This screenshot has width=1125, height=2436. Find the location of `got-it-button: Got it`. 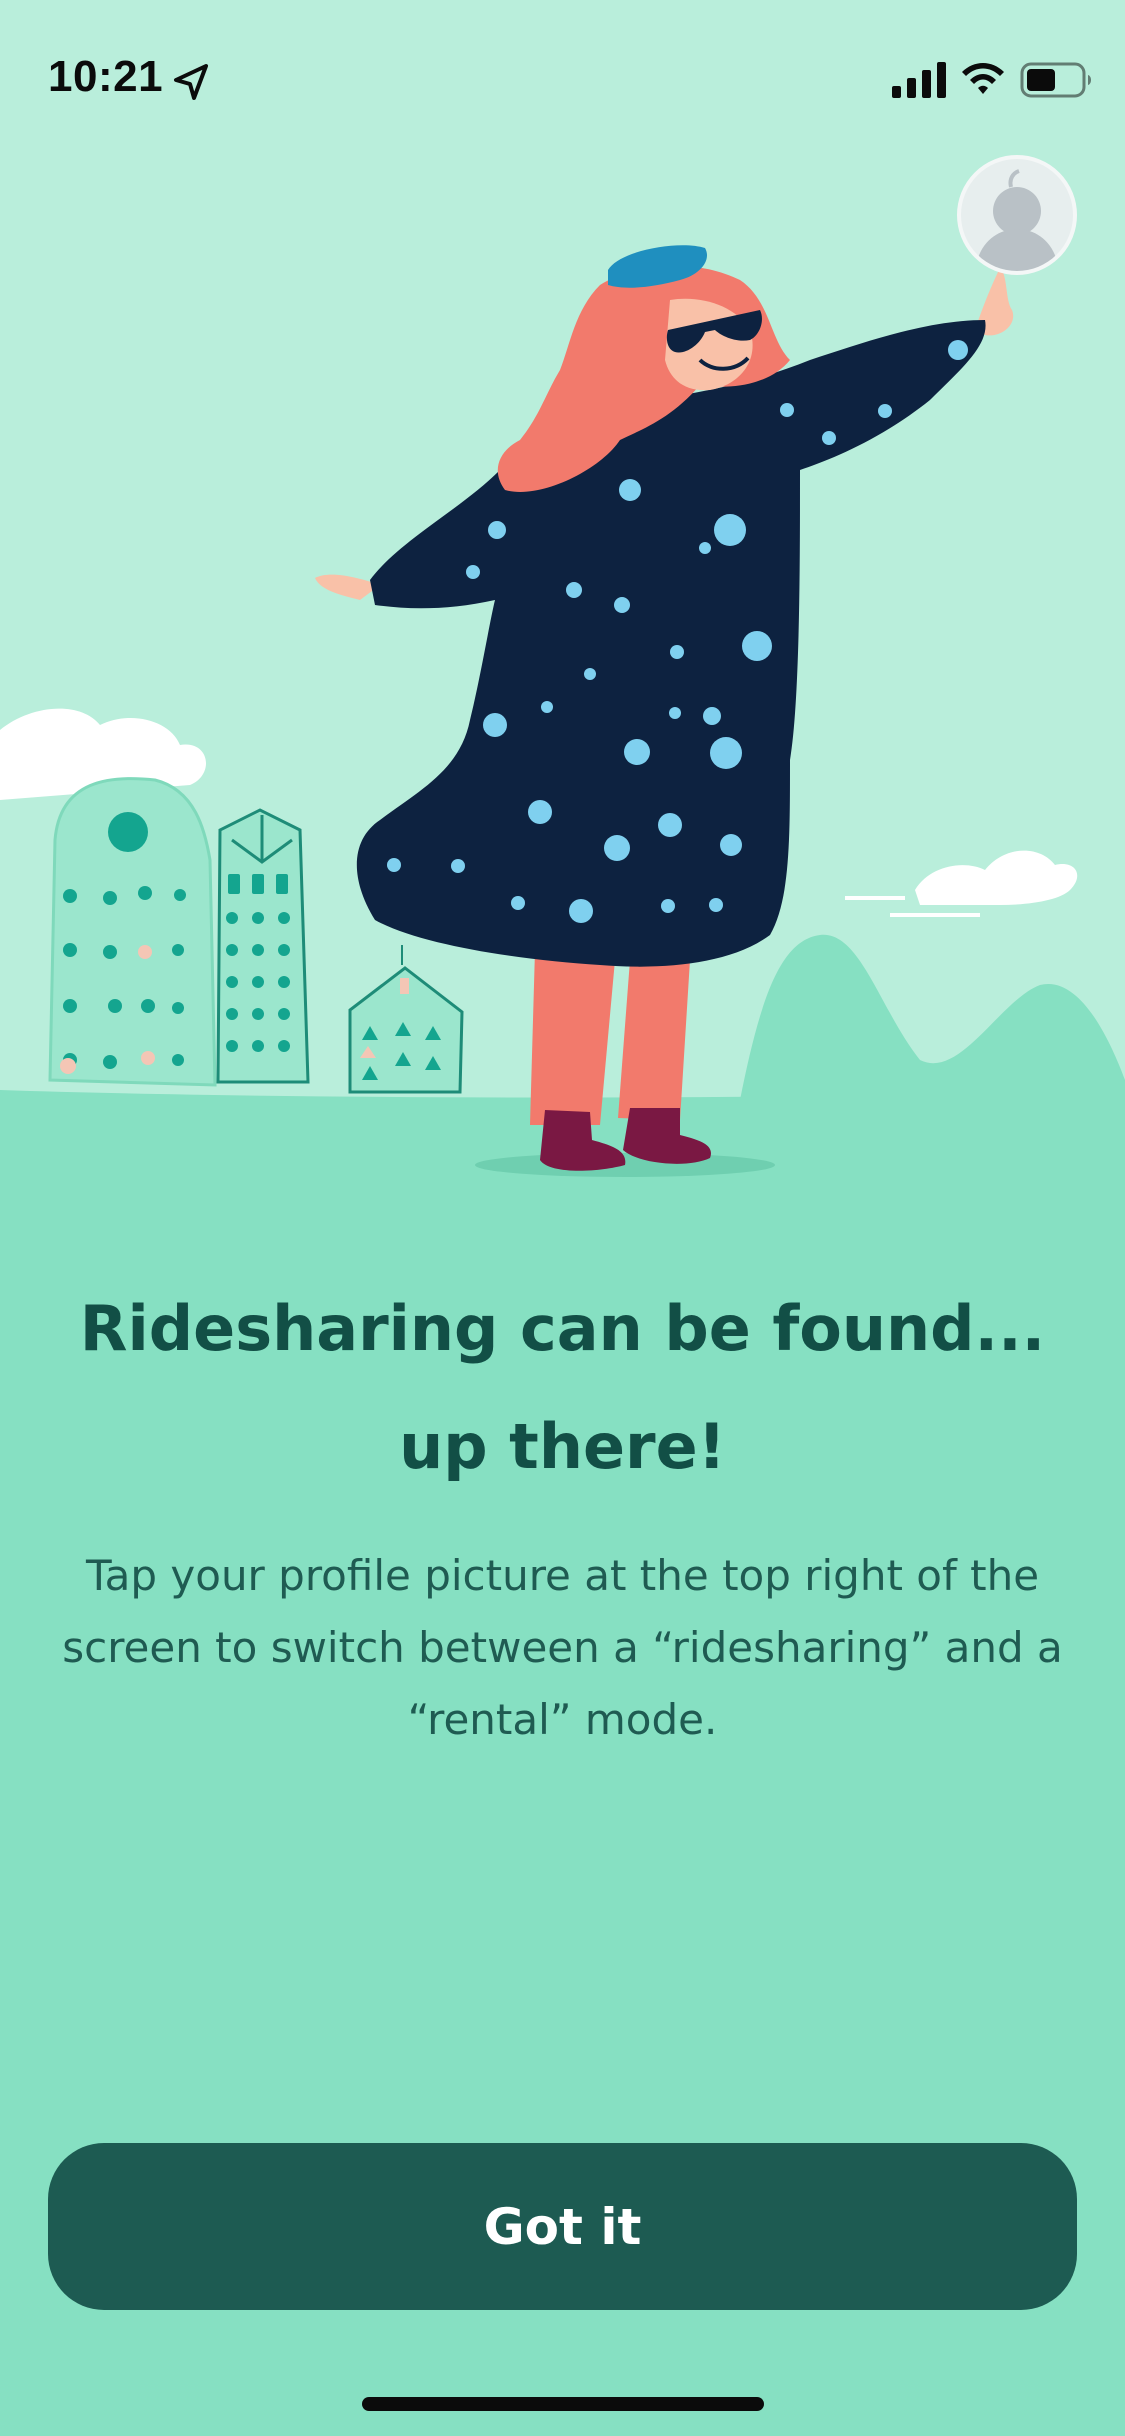

got-it-button: Got it is located at coordinates (562, 2226).